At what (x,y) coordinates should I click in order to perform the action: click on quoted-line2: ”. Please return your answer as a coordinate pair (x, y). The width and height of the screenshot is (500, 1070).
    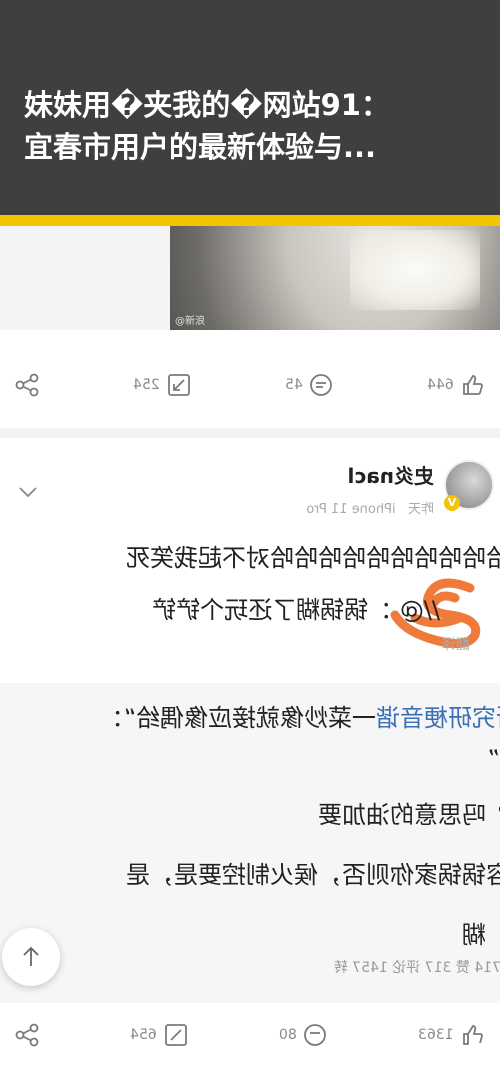
    Looking at the image, I should click on (493, 759).